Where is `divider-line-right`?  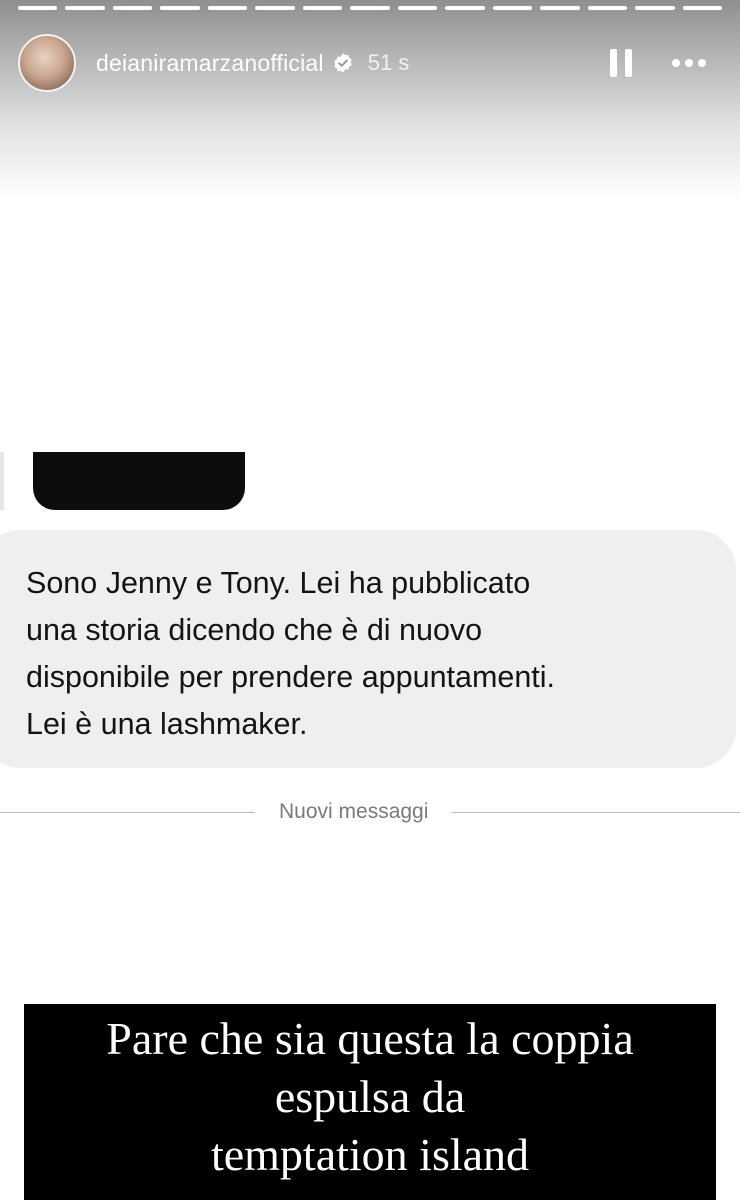
divider-line-right is located at coordinates (596, 812).